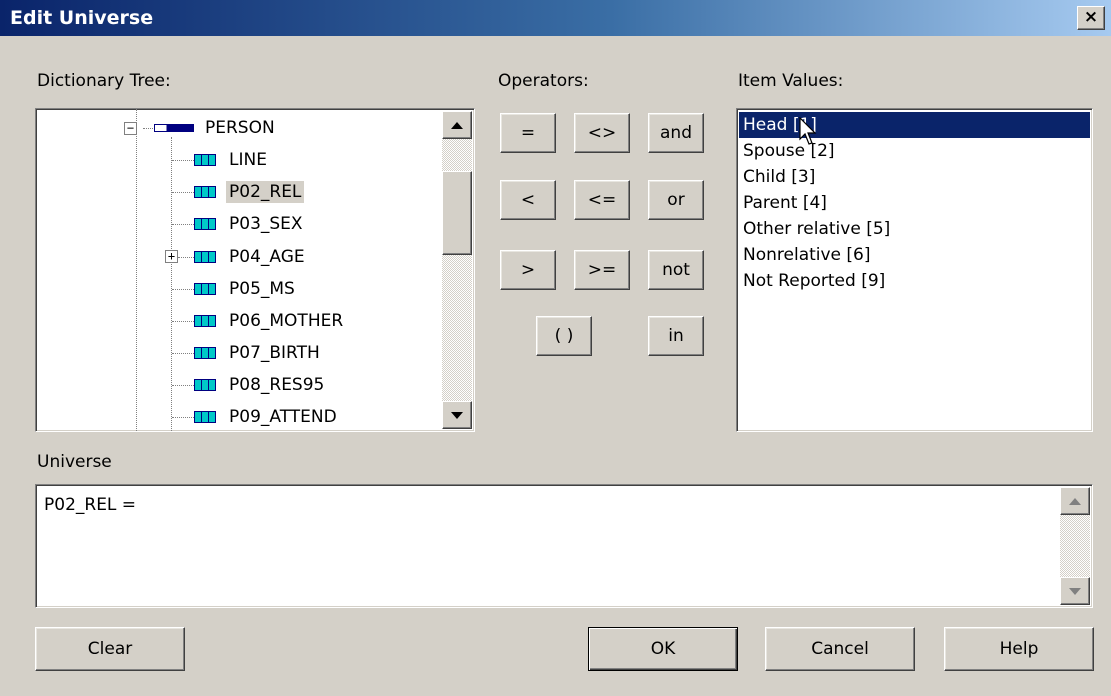 This screenshot has height=696, width=1111. I want to click on tree-item-line: LINE, so click(232, 160).